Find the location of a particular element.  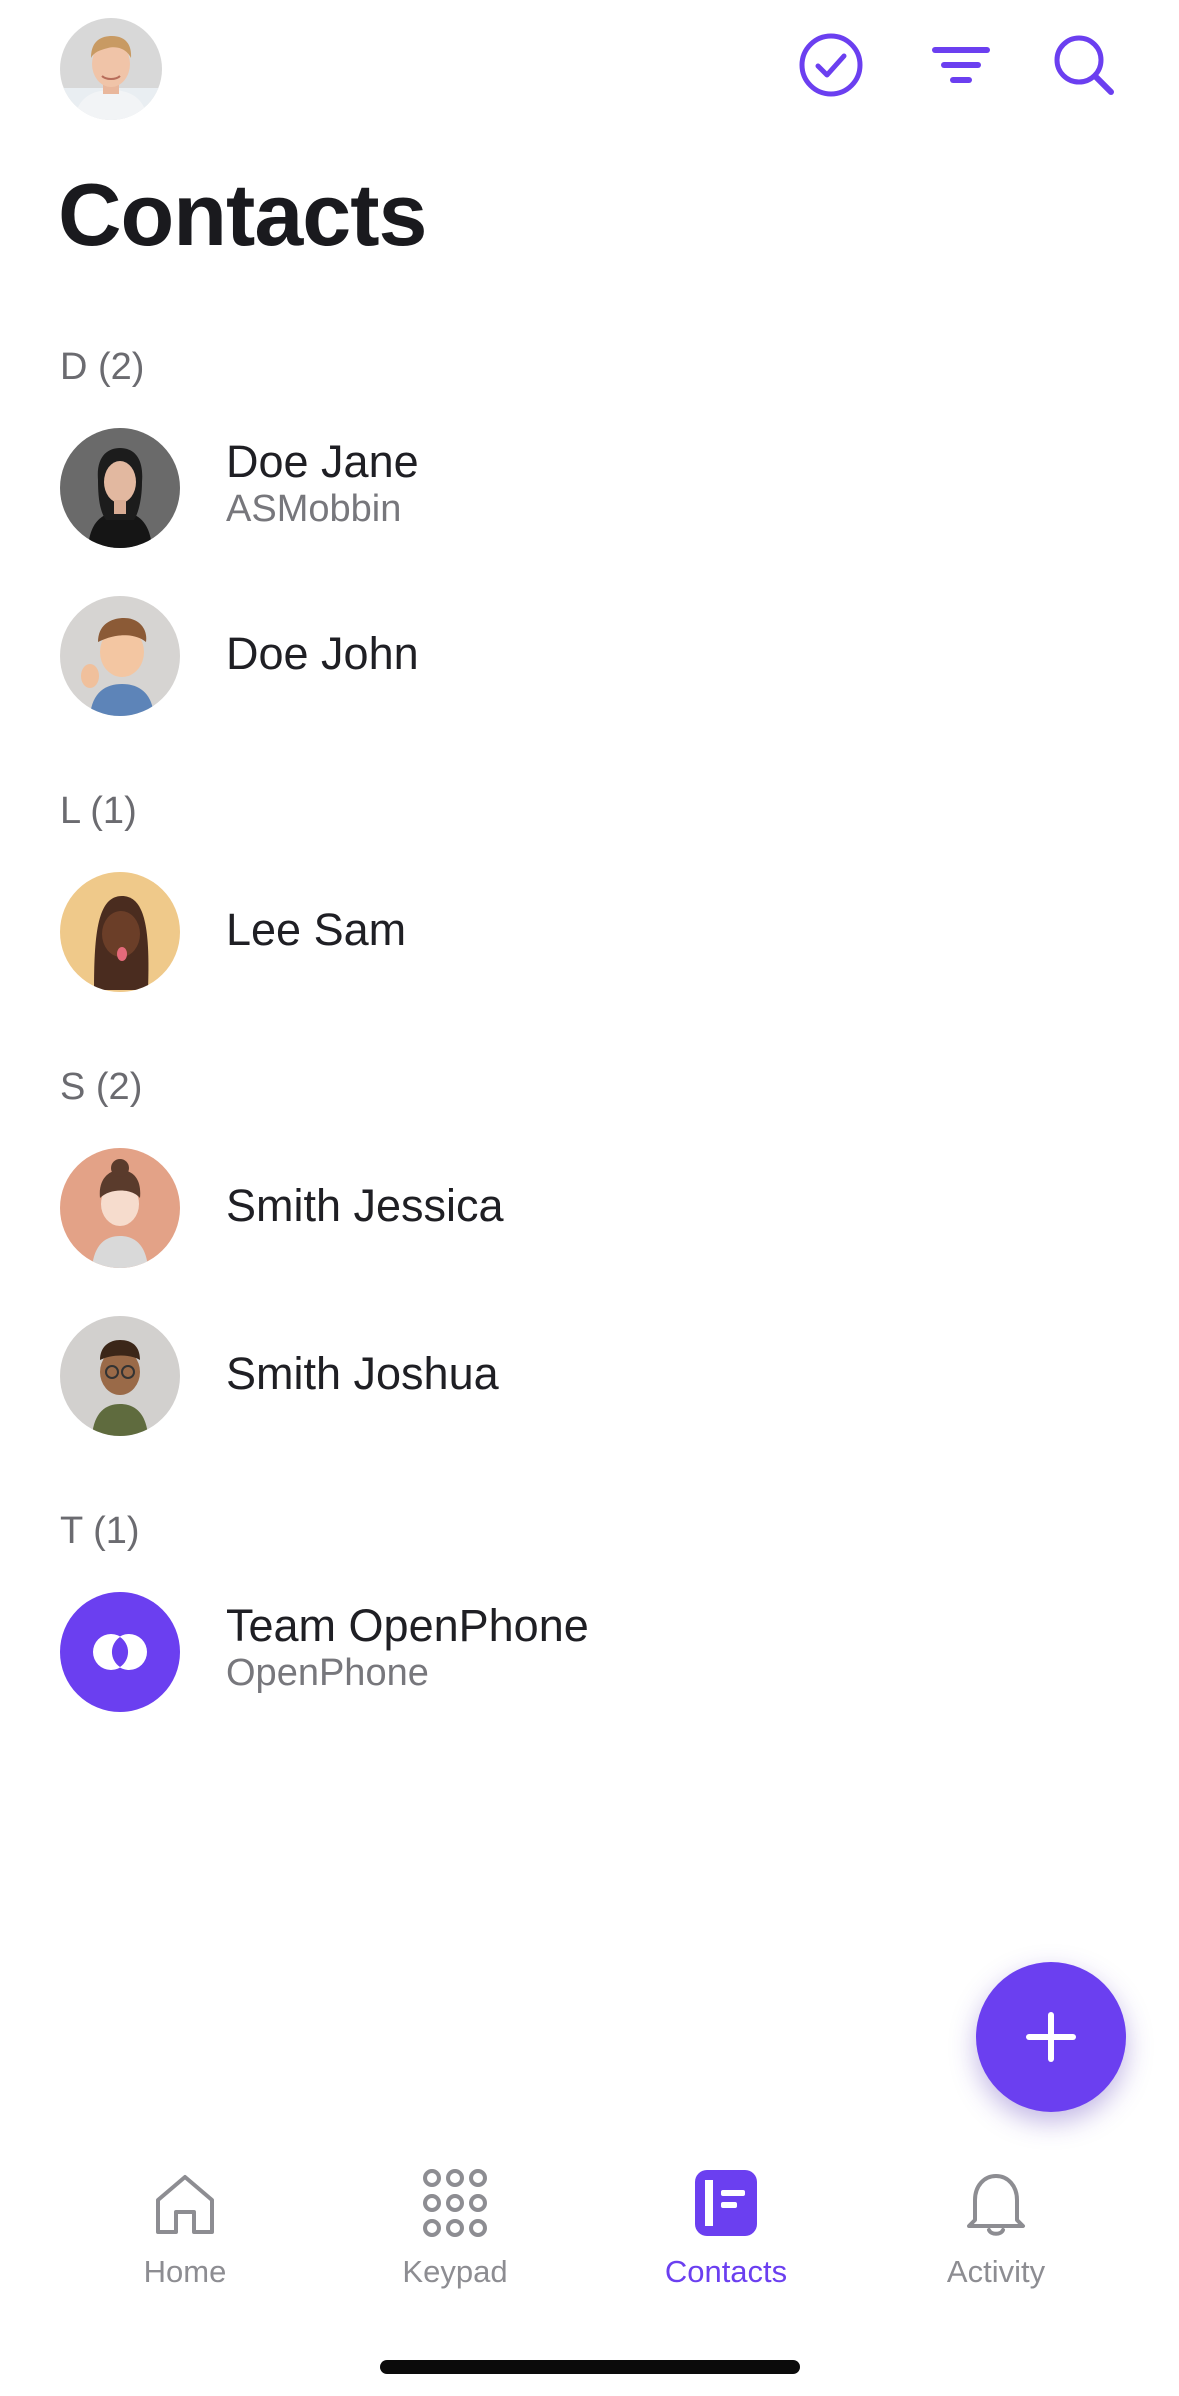

contact-company: OpenPhone is located at coordinates (327, 1673).